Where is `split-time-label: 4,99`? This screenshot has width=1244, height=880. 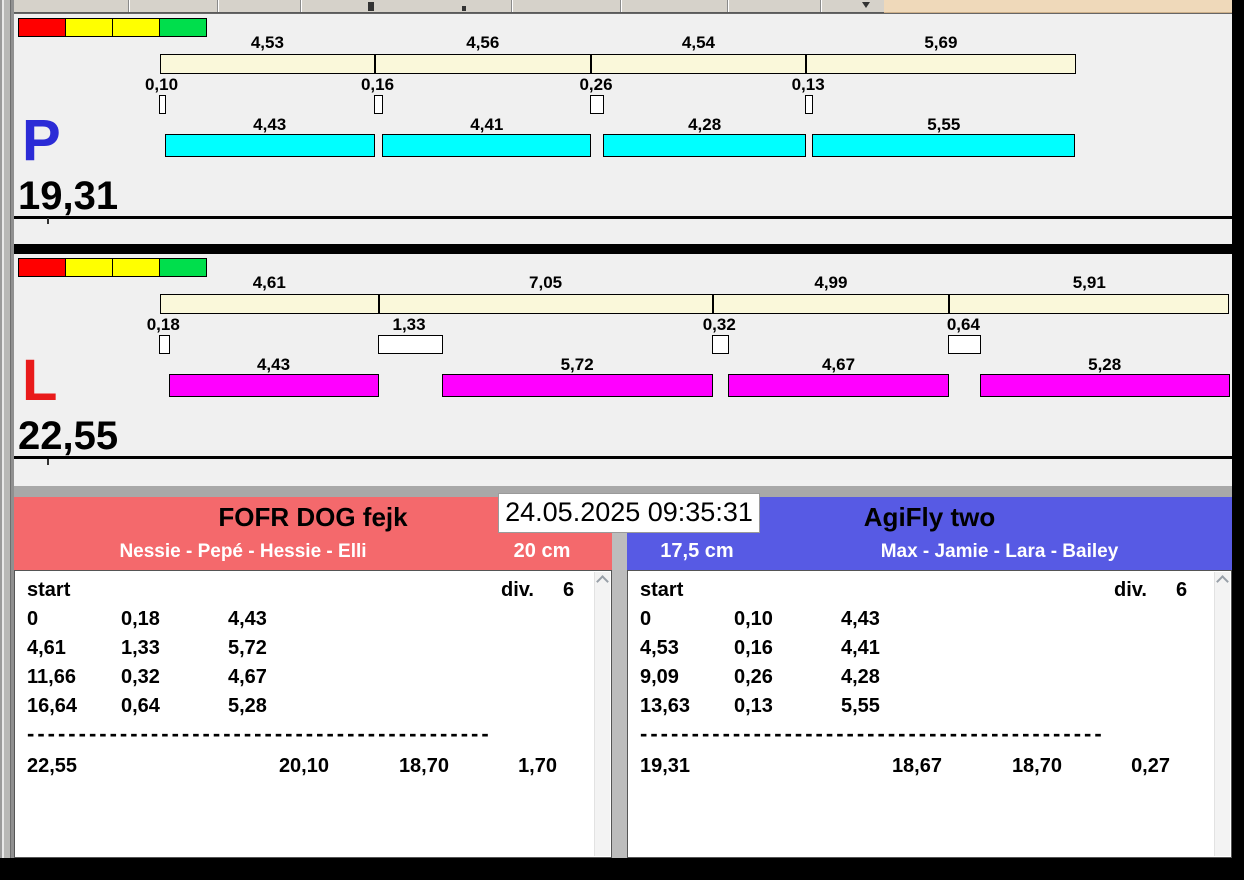
split-time-label: 4,99 is located at coordinates (831, 282).